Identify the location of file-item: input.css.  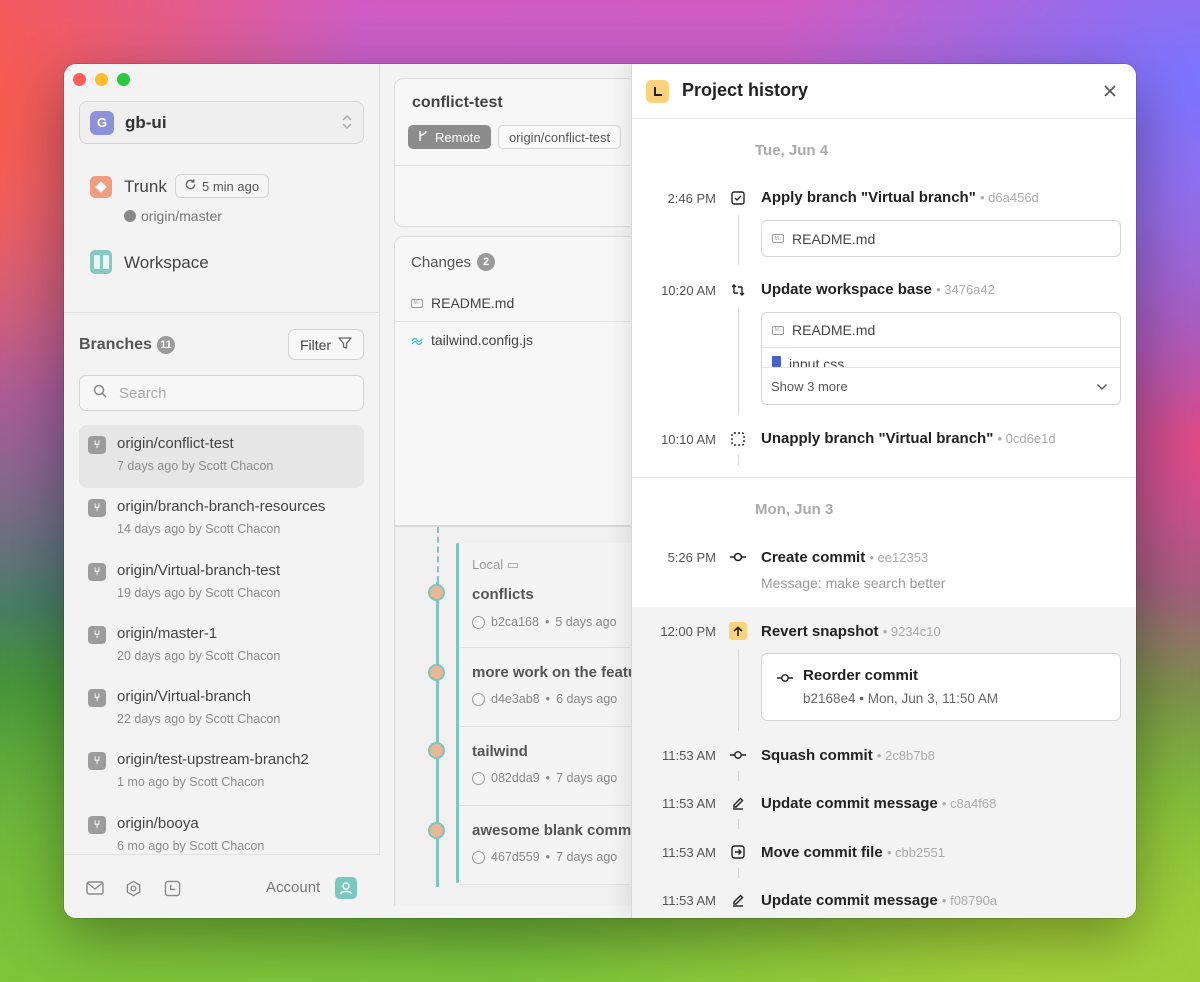
(941, 358).